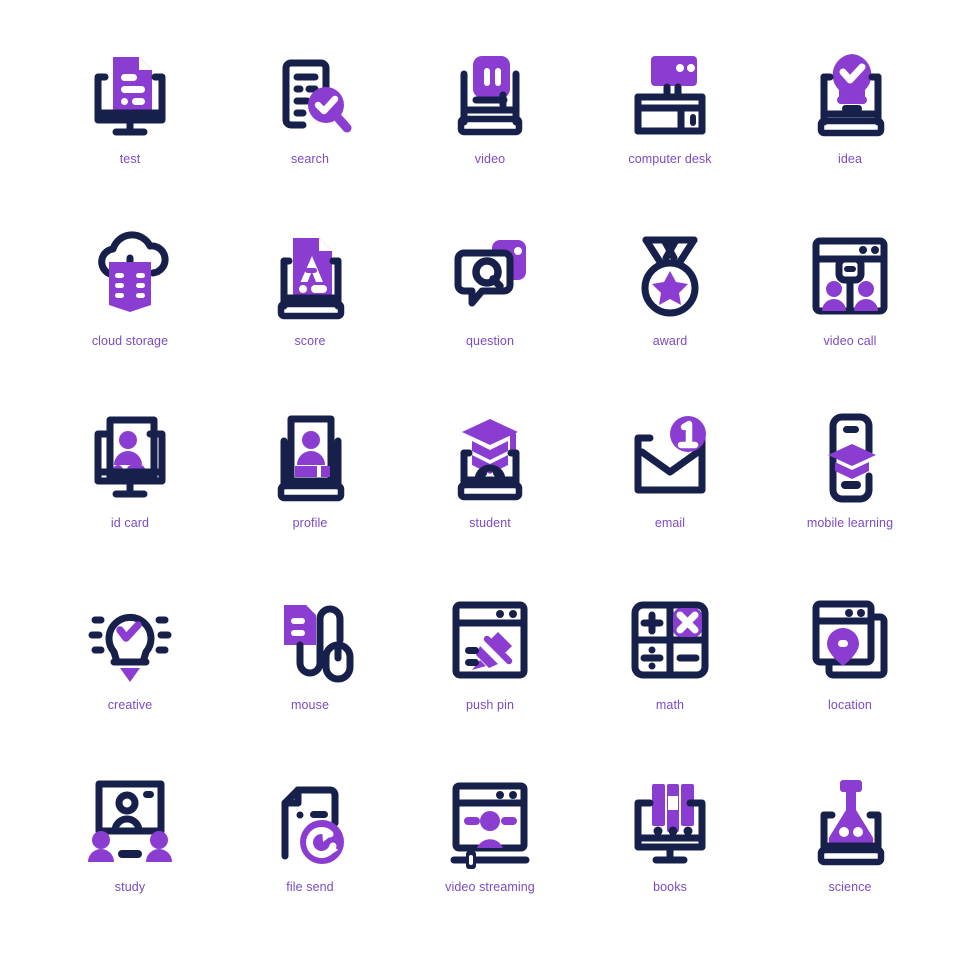 Image resolution: width=980 pixels, height=980 pixels. I want to click on icon-cell-video-streaming: video streaming, so click(490, 849).